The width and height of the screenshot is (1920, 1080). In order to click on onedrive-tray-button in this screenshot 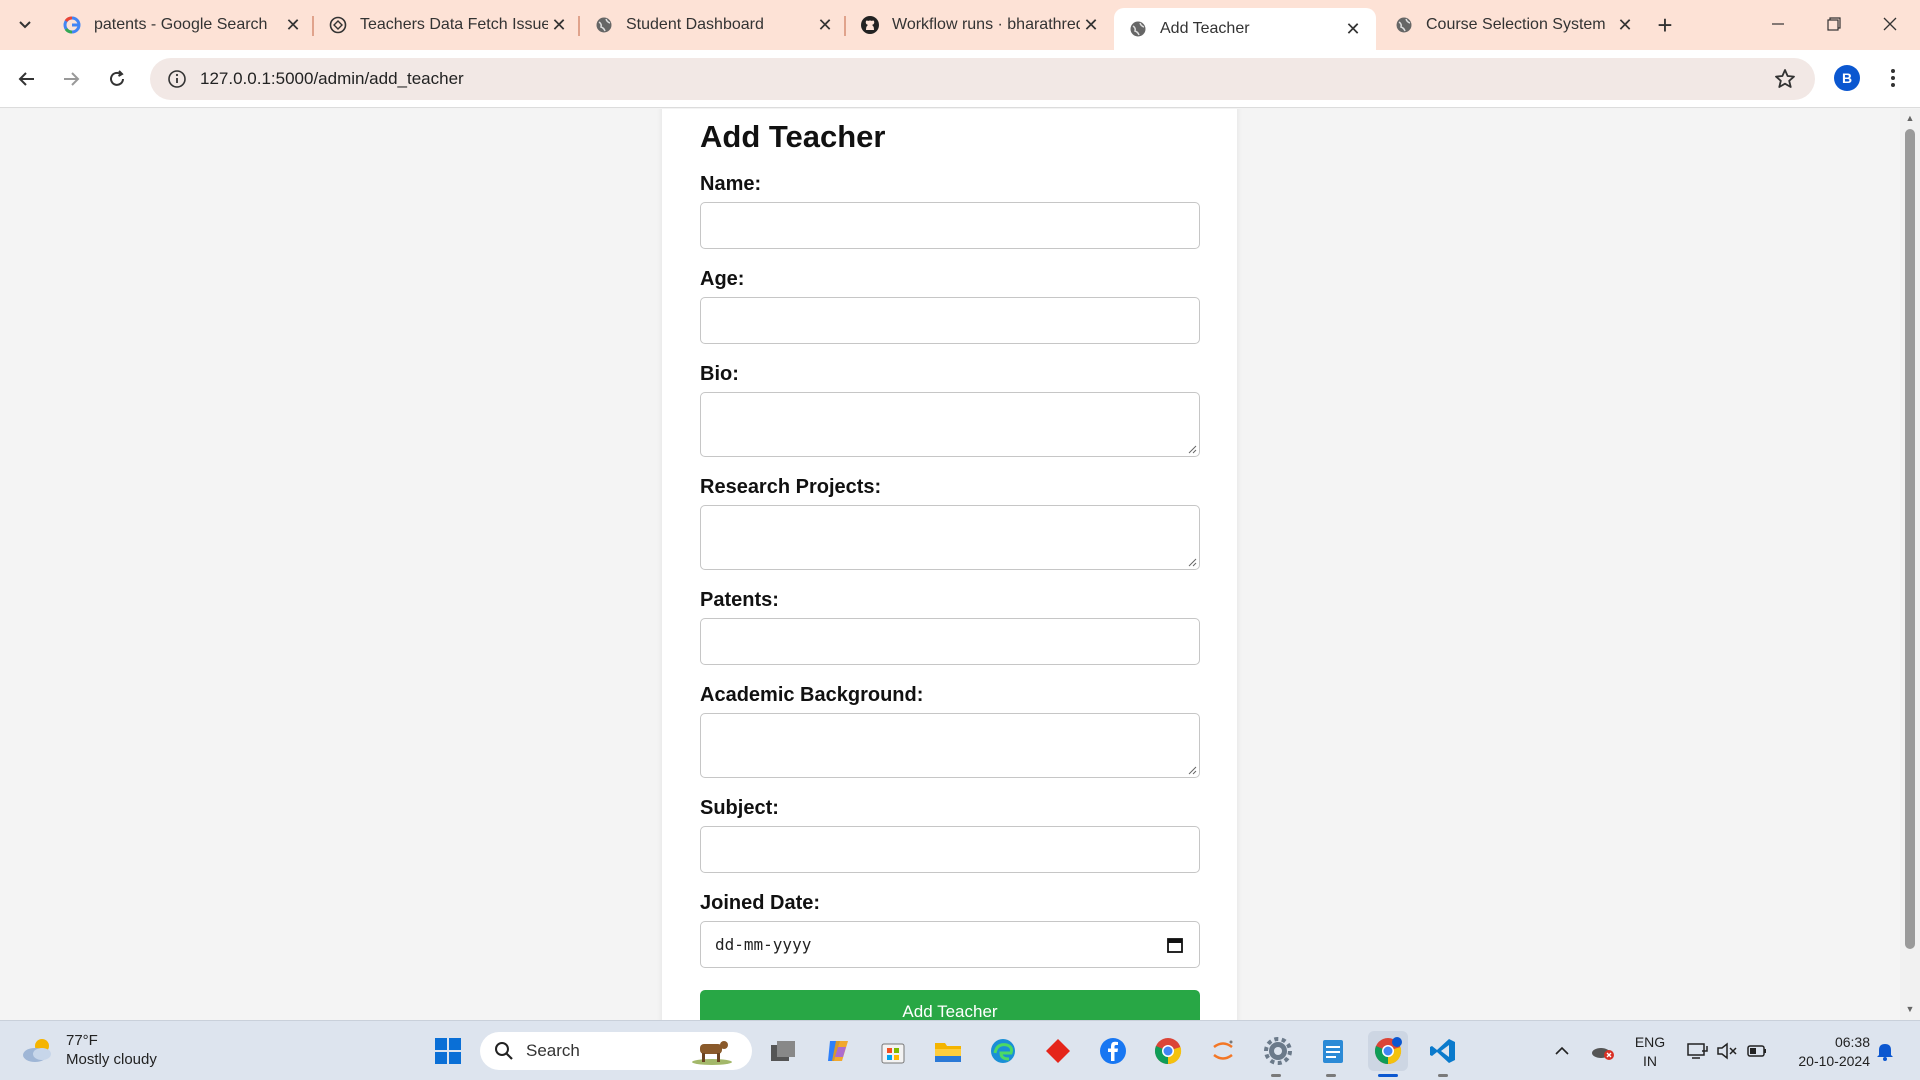, I will do `click(1603, 1051)`.